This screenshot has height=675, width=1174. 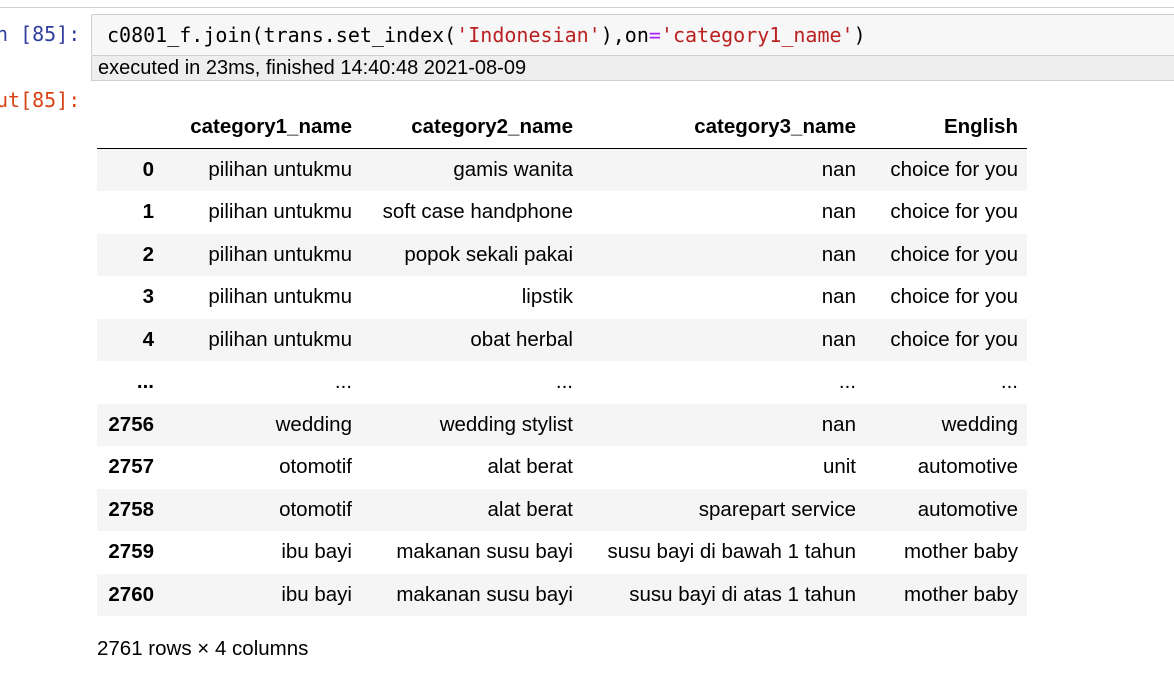 I want to click on index-header, so click(x=130, y=127).